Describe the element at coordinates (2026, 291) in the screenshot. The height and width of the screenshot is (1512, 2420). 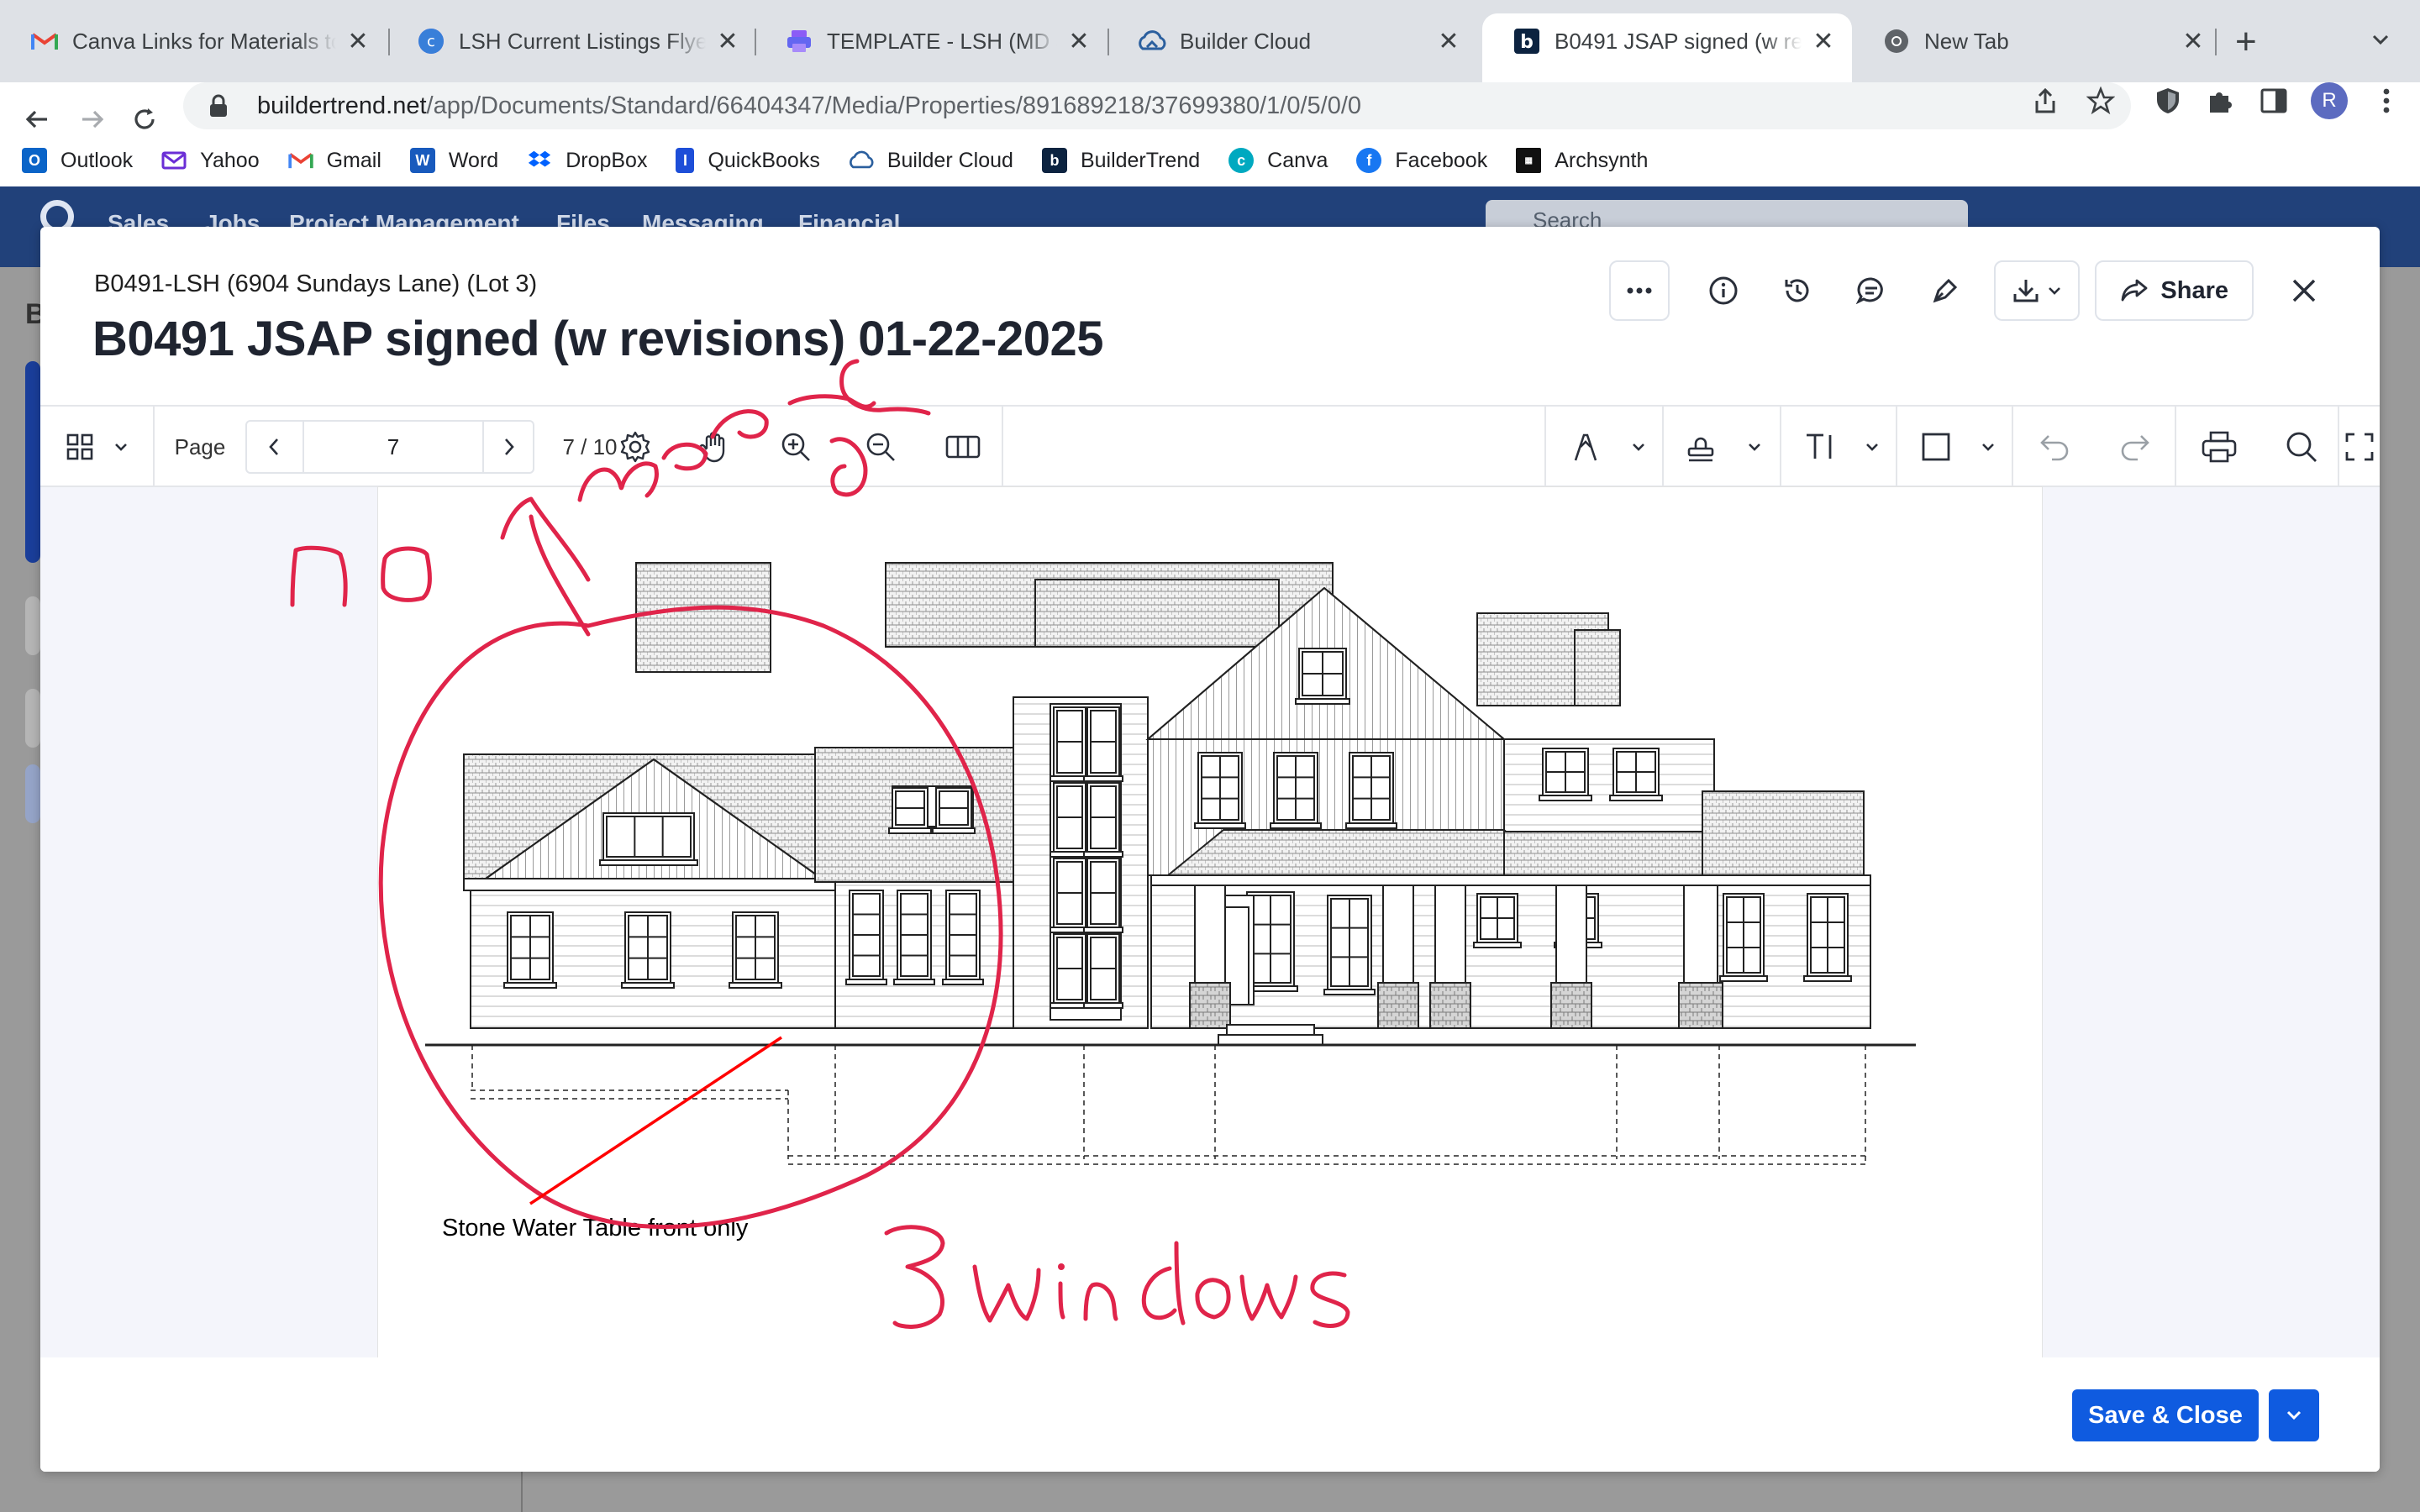
I see `download-icon` at that location.